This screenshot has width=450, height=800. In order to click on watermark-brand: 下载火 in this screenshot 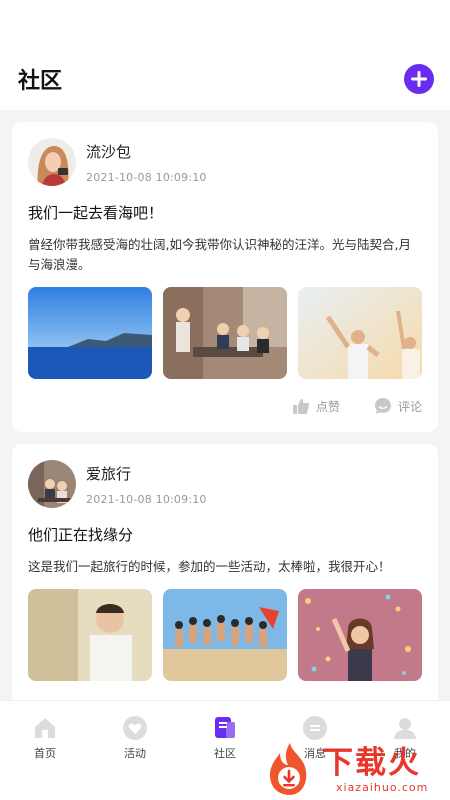, I will do `click(371, 762)`.